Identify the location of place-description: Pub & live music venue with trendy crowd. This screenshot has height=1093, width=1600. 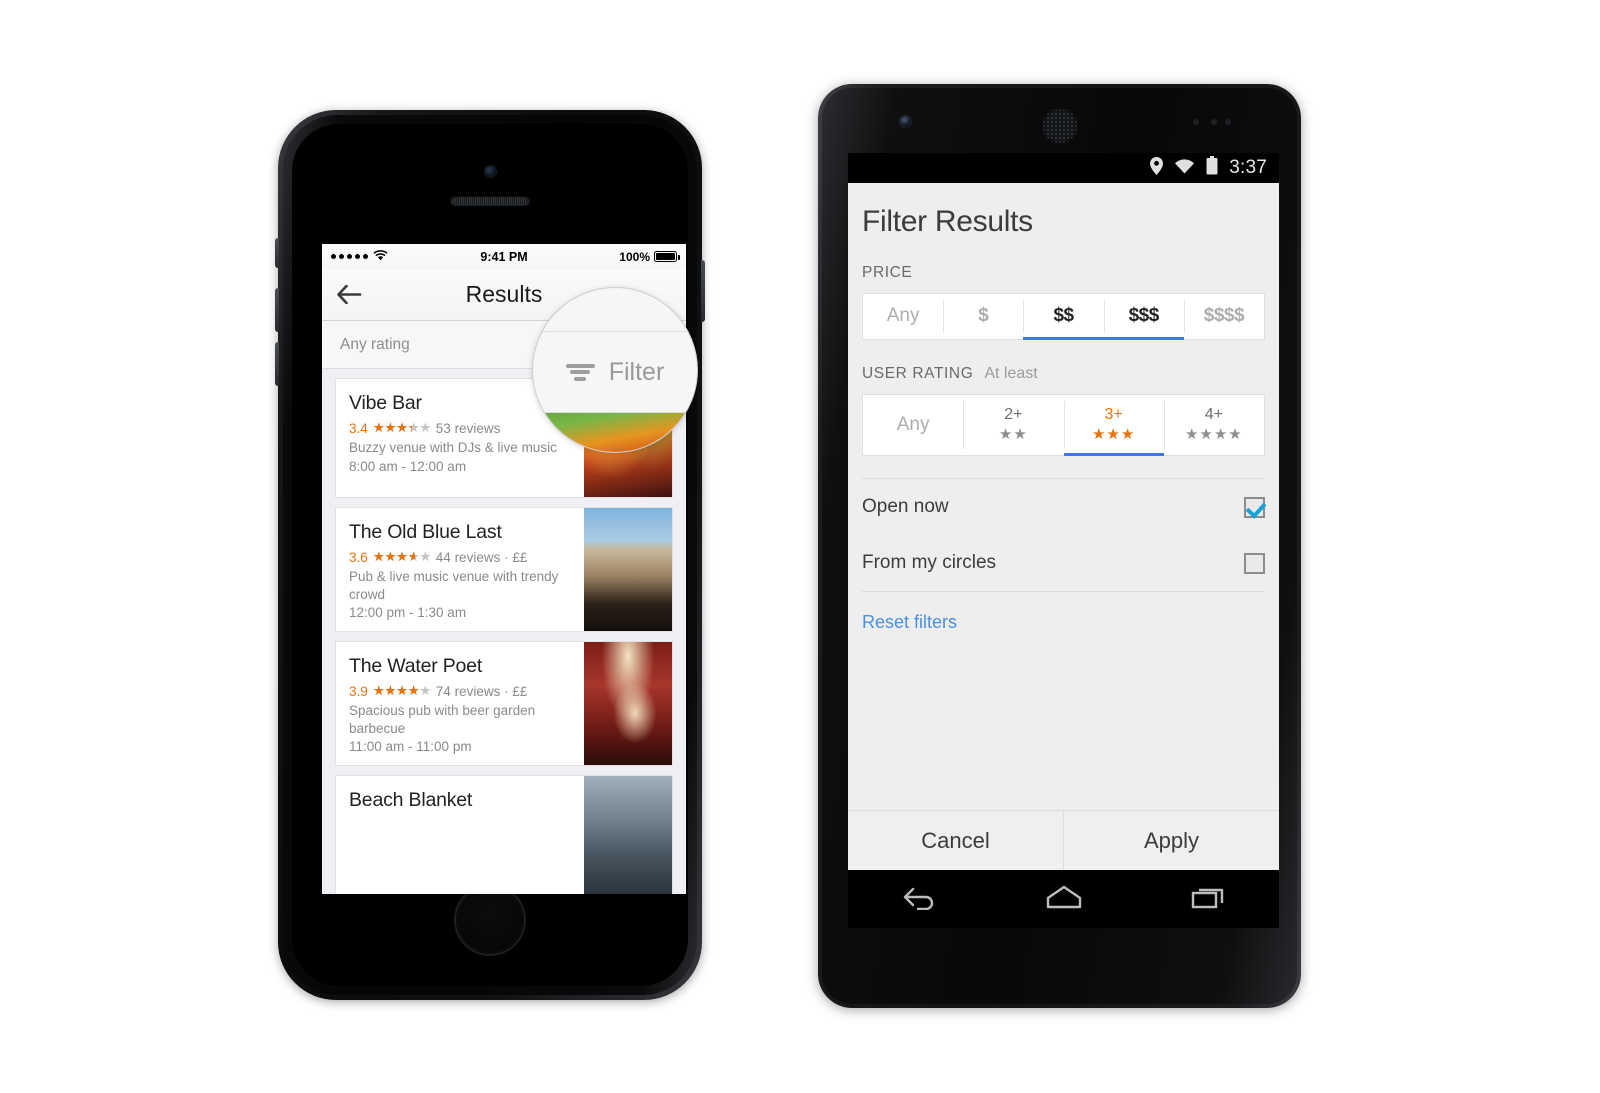
(454, 585).